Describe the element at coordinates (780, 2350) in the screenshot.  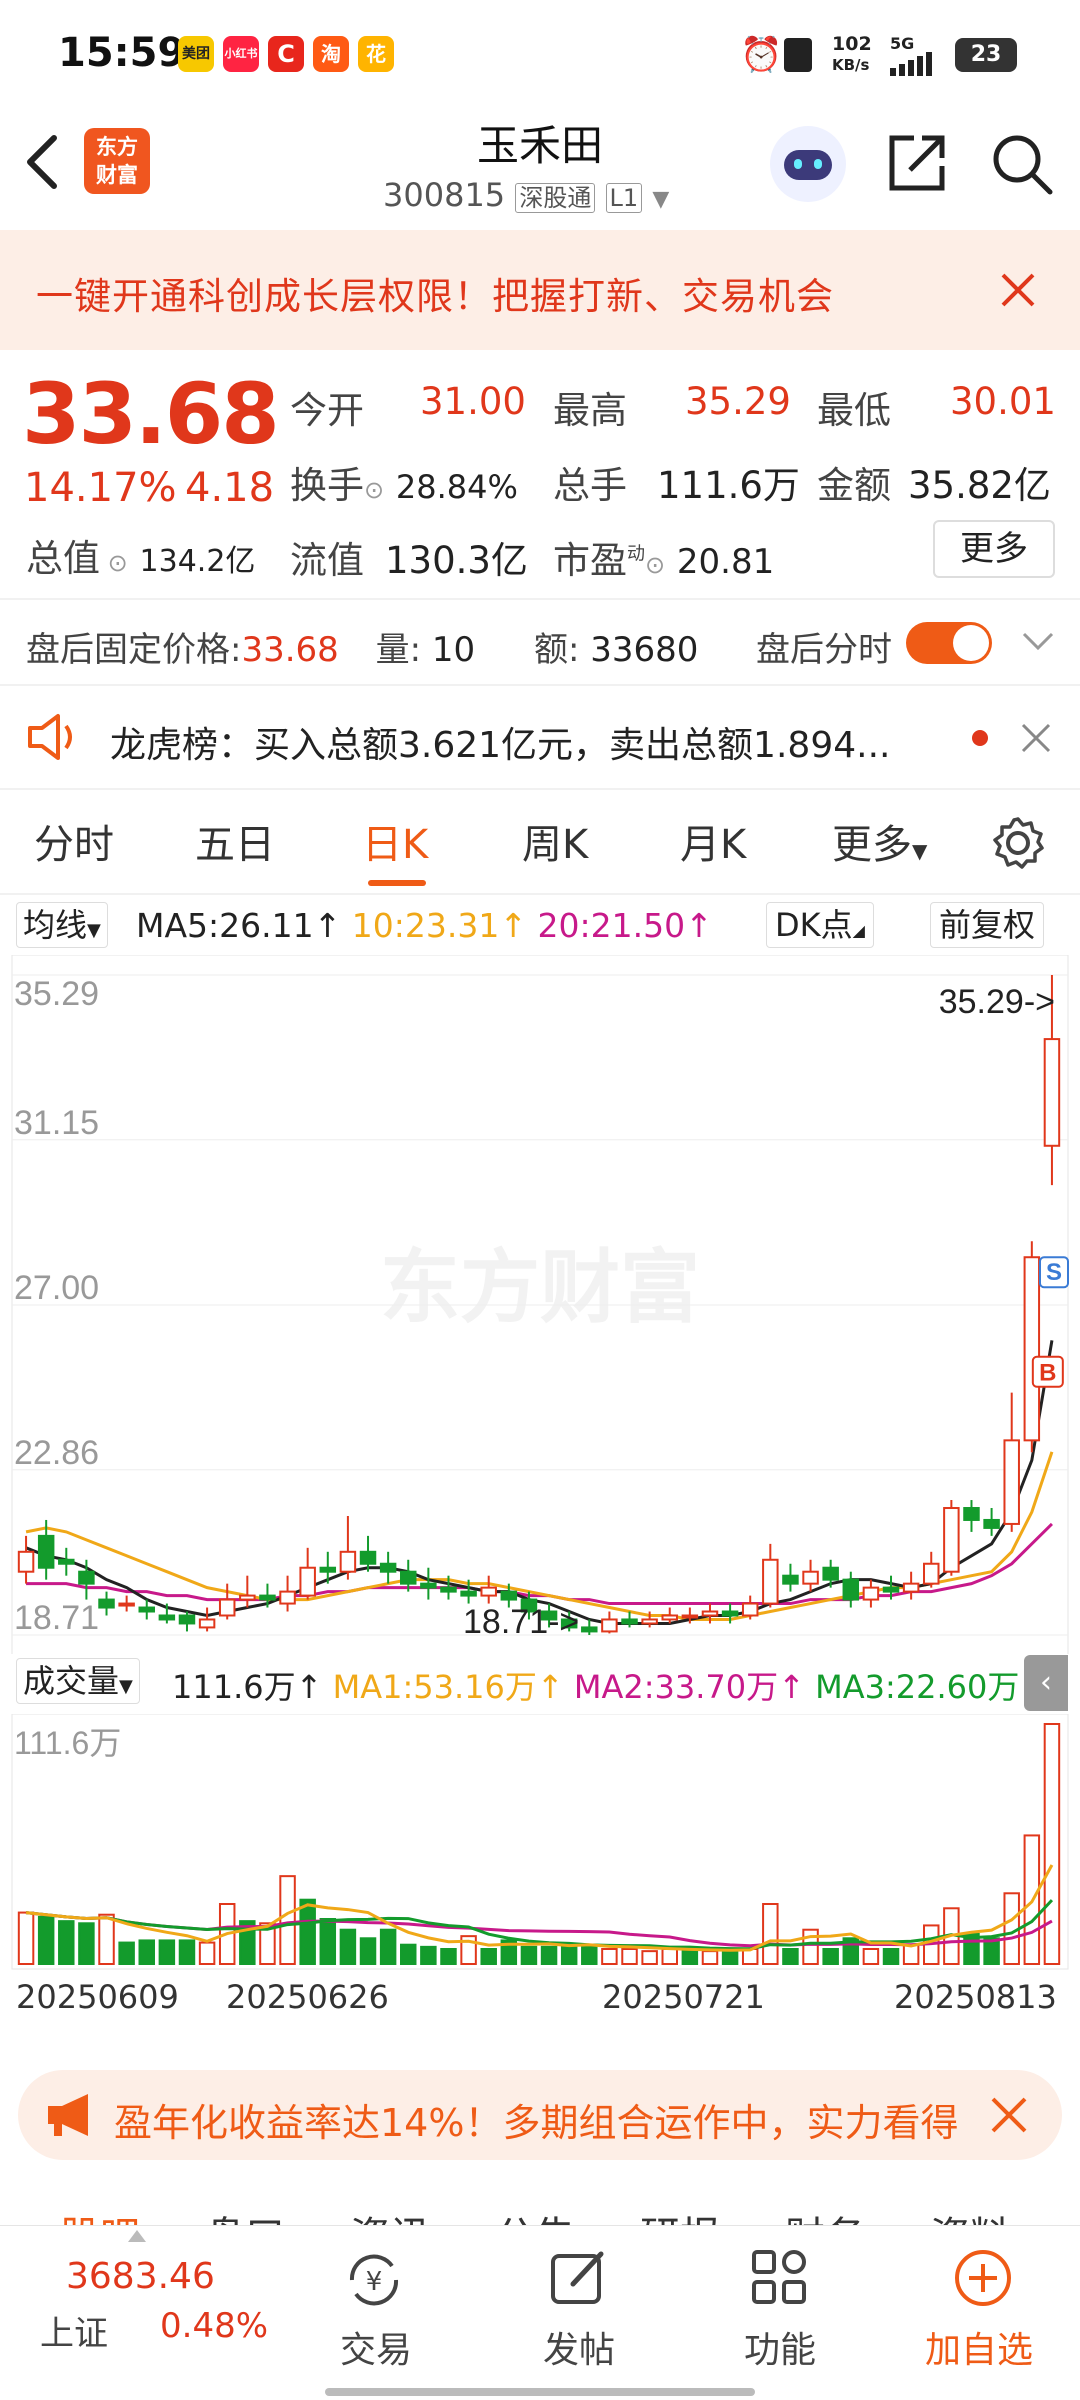
I see `functions-label: 功能` at that location.